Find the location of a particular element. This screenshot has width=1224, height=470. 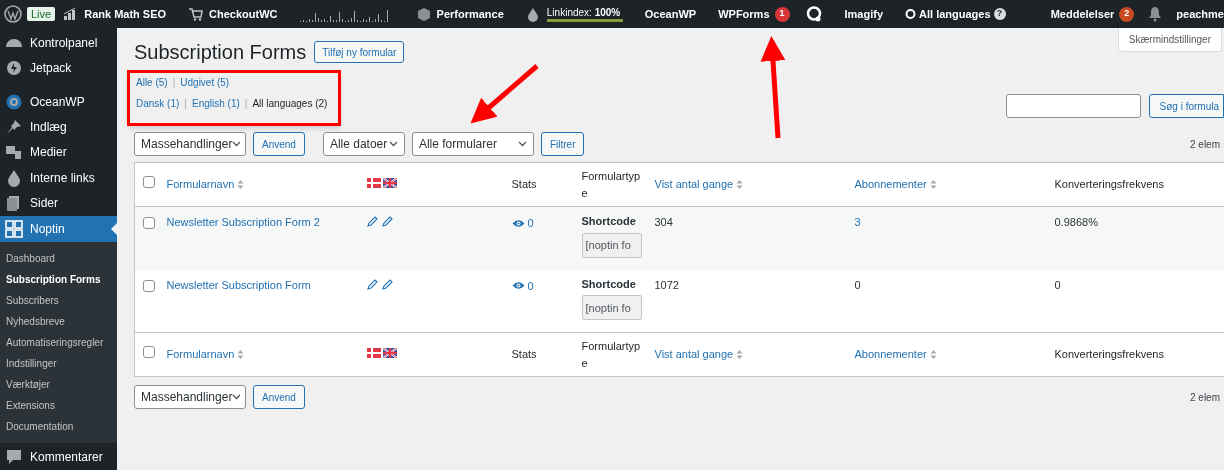

date-filter-select: Alle datoer is located at coordinates (363, 144).